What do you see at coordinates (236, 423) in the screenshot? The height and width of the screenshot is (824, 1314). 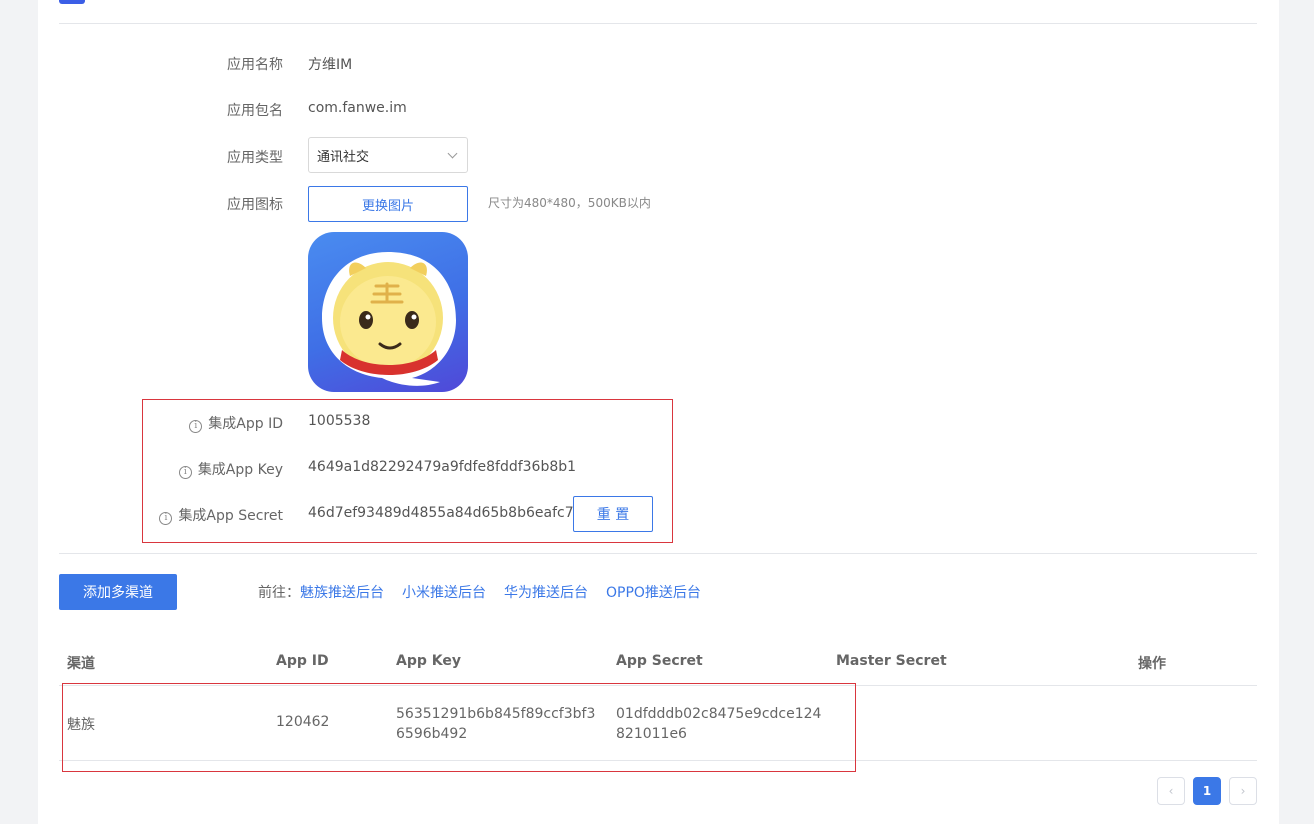 I see `integration-app-id-label: i 集成App ID` at bounding box center [236, 423].